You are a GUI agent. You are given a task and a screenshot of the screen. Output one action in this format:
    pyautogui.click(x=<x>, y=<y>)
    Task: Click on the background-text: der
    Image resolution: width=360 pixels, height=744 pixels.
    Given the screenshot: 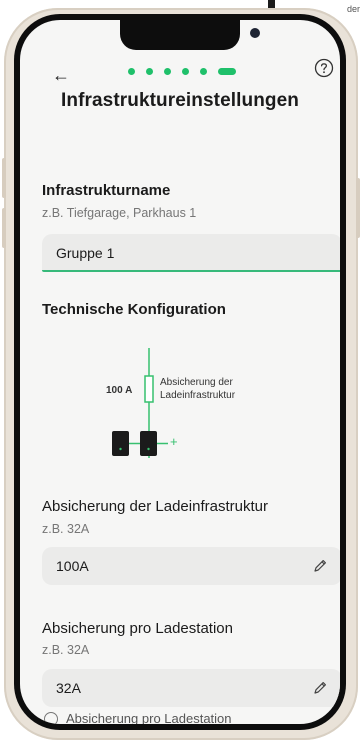 What is the action you would take?
    pyautogui.click(x=353, y=9)
    